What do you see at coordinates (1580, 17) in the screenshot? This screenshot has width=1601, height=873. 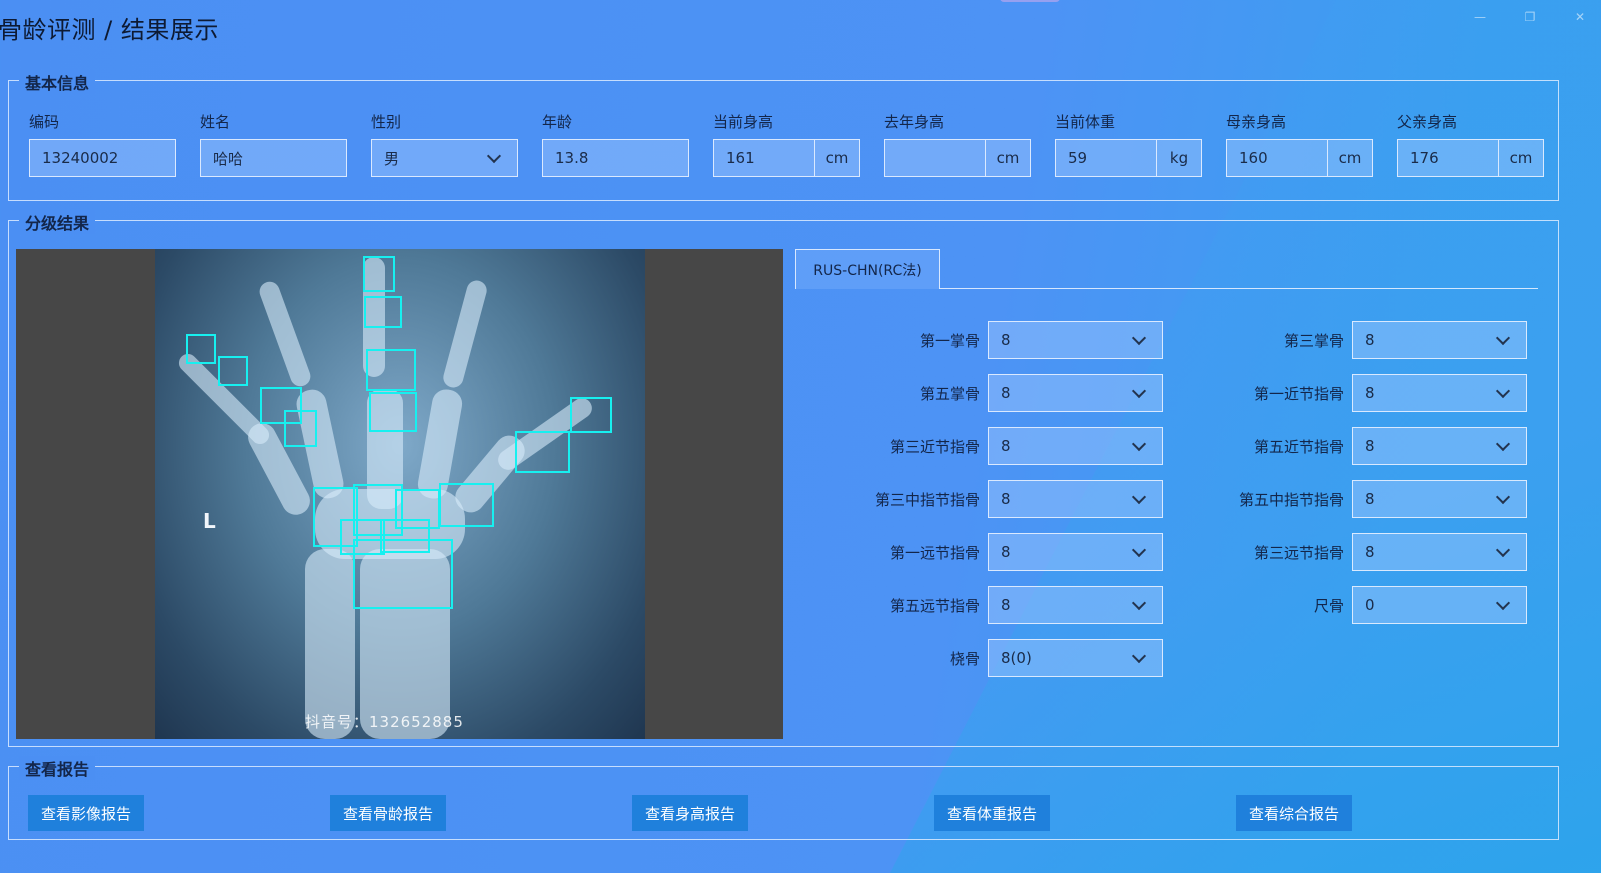 I see `close-icon: ✕` at bounding box center [1580, 17].